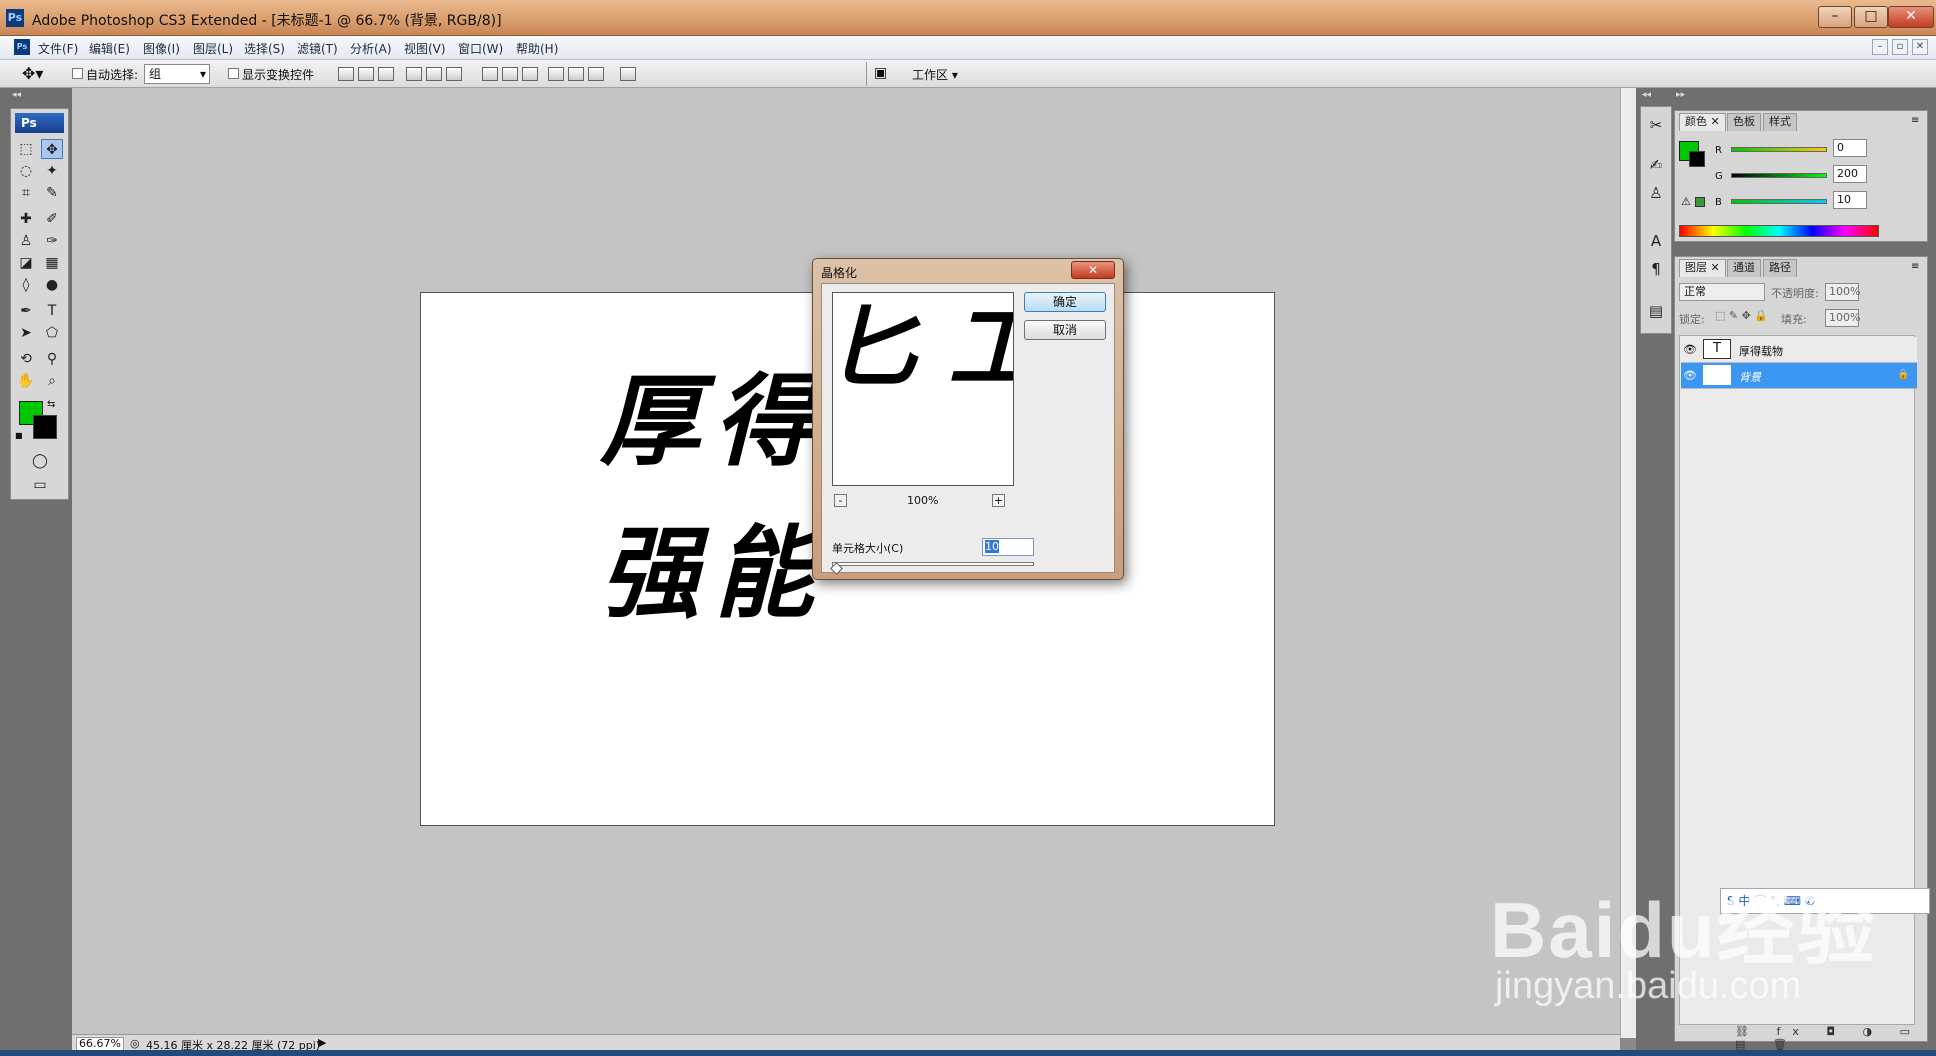 The height and width of the screenshot is (1056, 1936). Describe the element at coordinates (1779, 149) in the screenshot. I see `r-slider` at that location.